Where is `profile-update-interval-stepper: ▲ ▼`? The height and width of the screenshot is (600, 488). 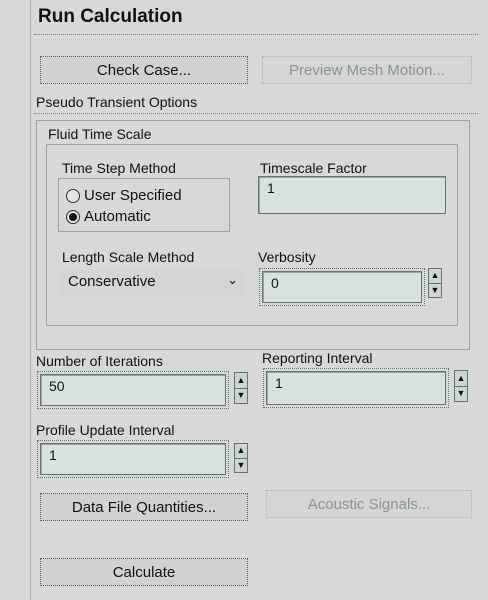
profile-update-interval-stepper: ▲ ▼ is located at coordinates (241, 458).